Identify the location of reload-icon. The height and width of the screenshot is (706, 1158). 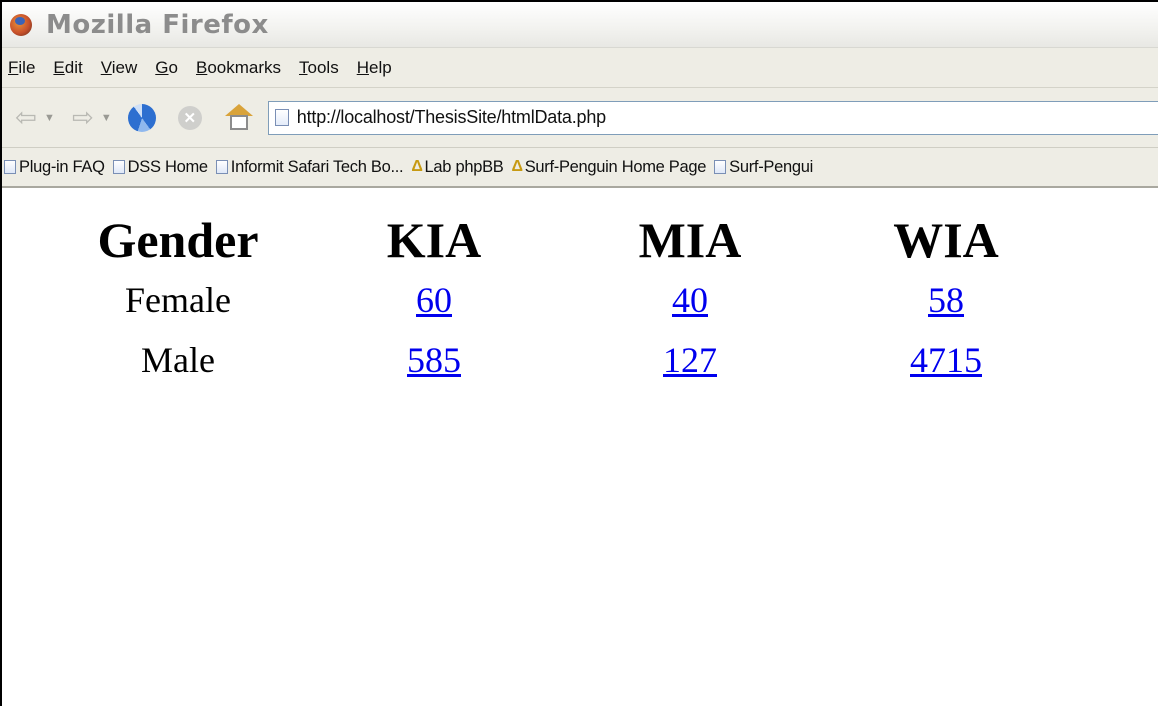
(141, 117).